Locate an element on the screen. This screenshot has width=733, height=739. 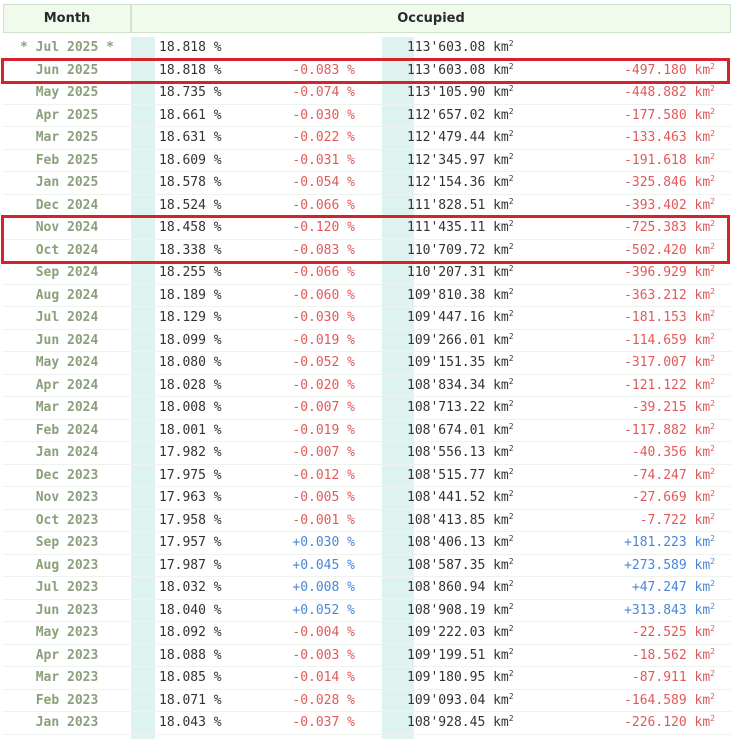
area-change-cell-text: -40.356 km is located at coordinates (671, 452).